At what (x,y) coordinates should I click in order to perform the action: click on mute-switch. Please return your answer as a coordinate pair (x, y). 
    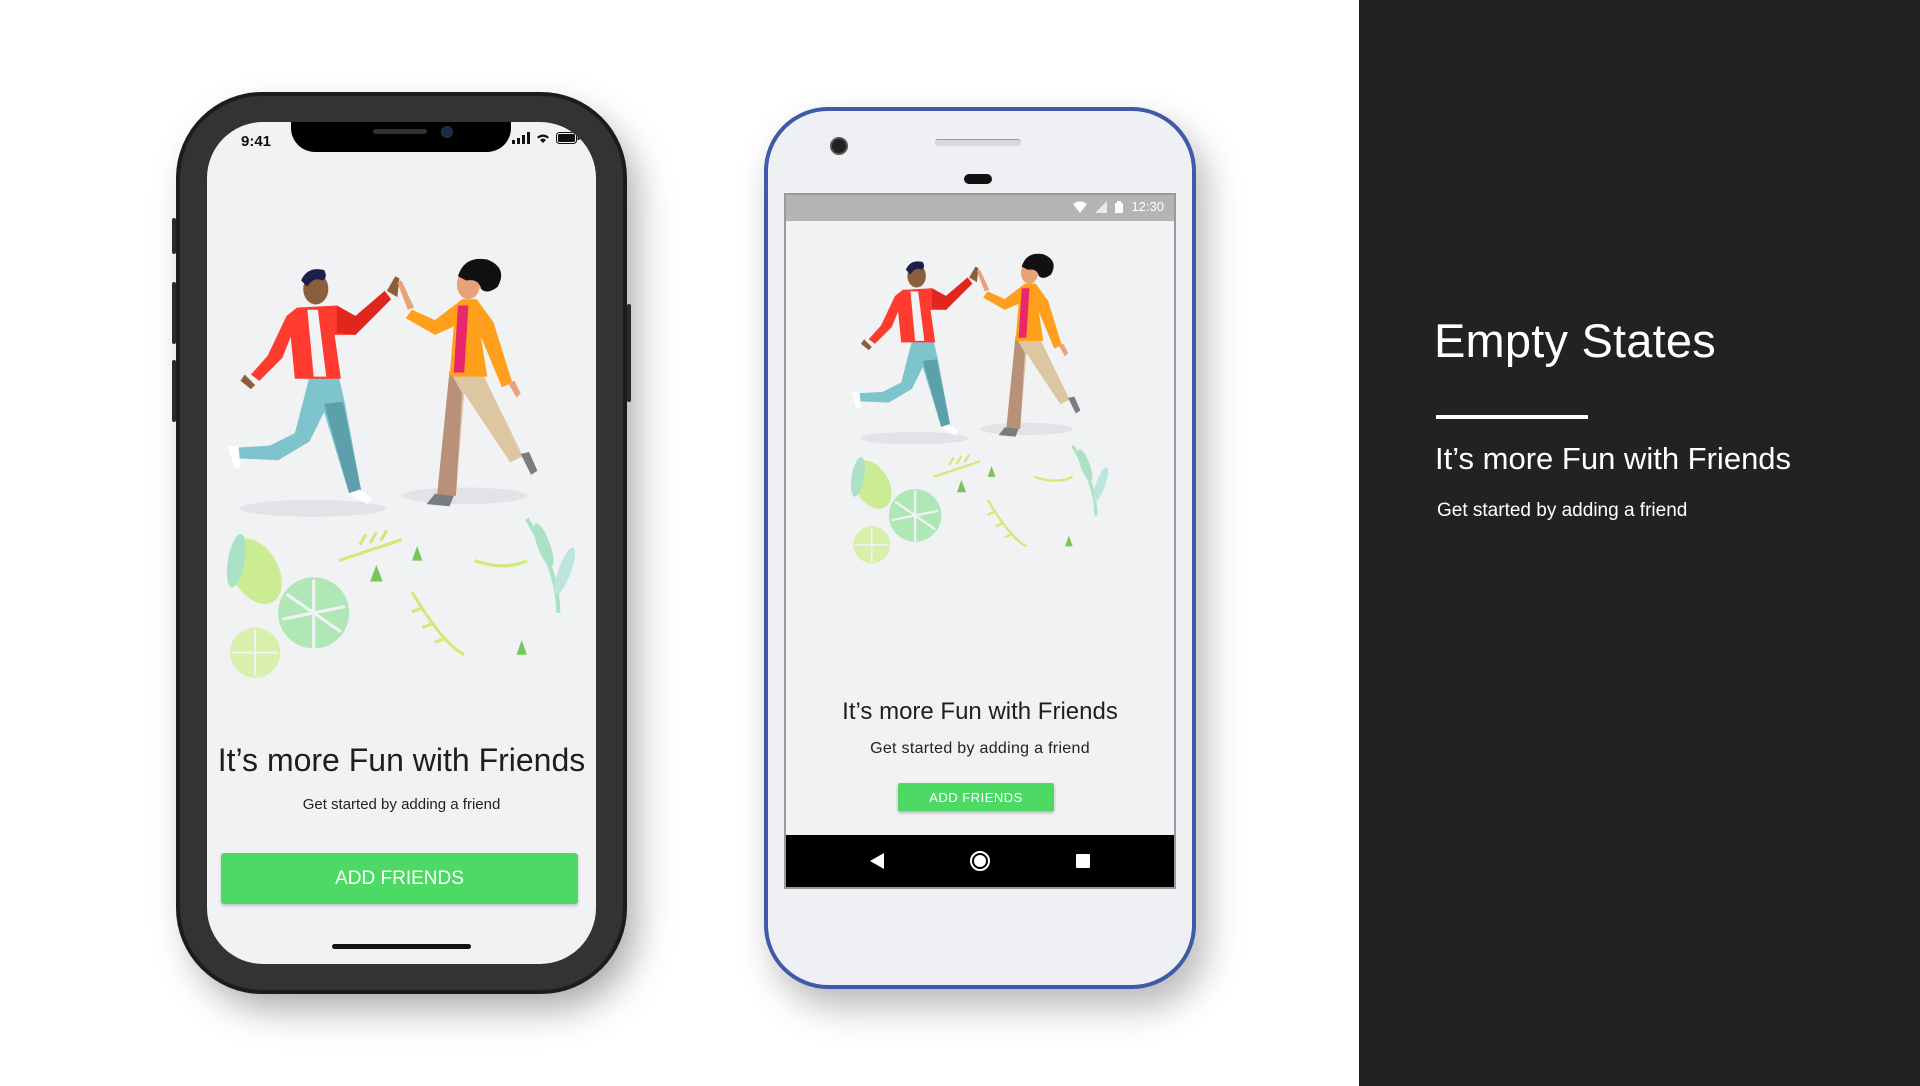
    Looking at the image, I should click on (174, 236).